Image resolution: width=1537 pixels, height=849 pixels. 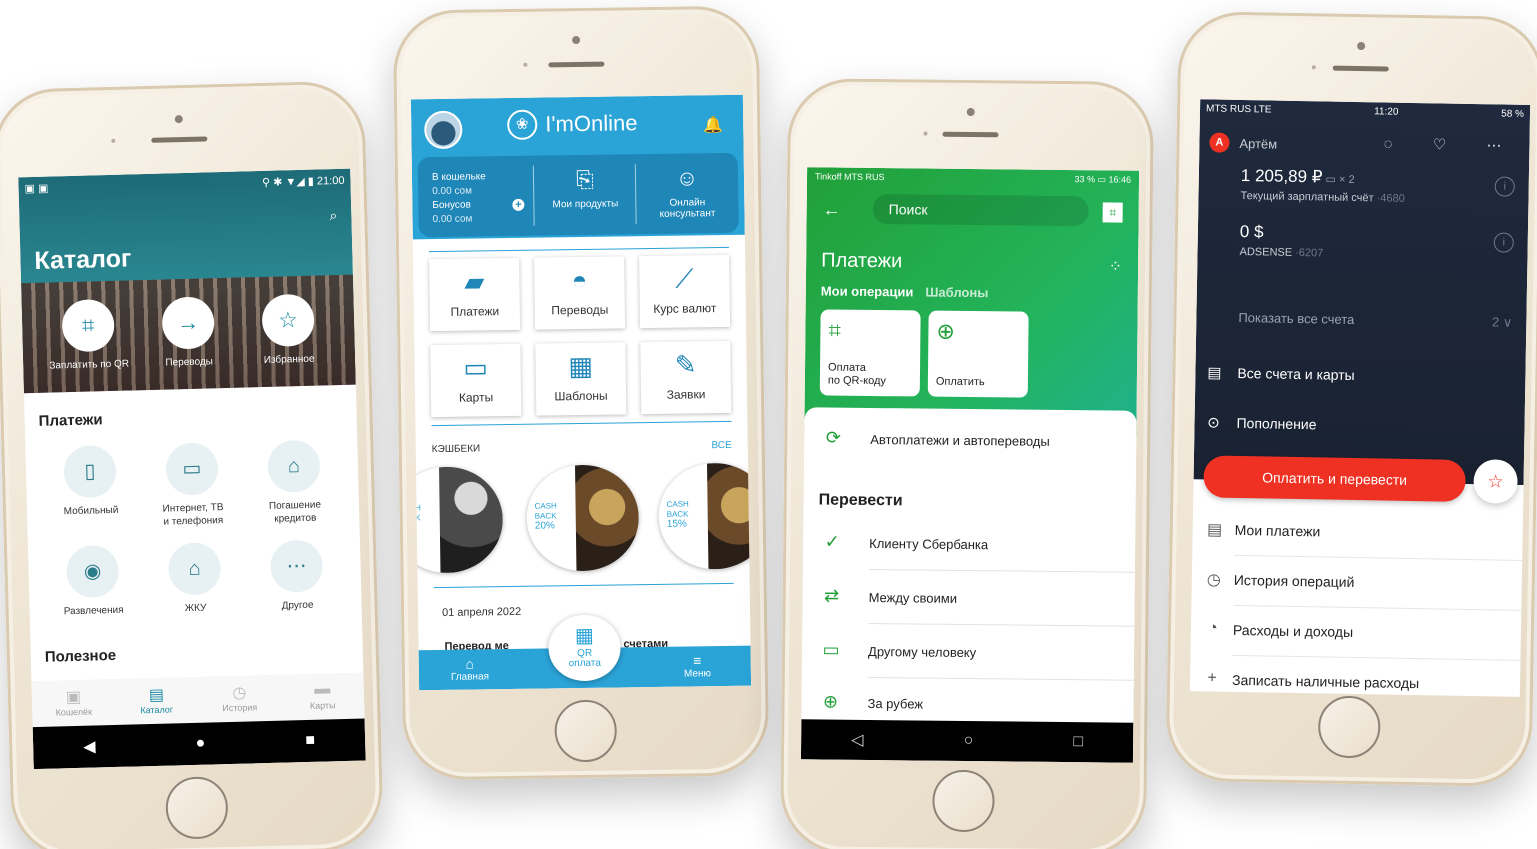 I want to click on tile-payments: ▰ Платежи, so click(x=475, y=294).